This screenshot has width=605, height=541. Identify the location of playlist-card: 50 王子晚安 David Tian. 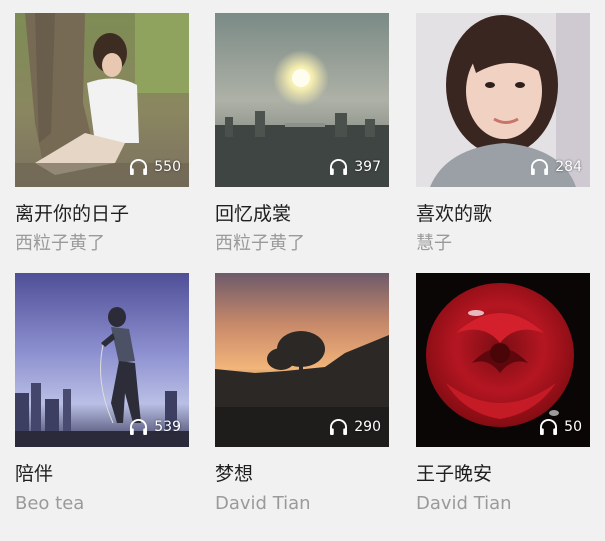
(503, 394).